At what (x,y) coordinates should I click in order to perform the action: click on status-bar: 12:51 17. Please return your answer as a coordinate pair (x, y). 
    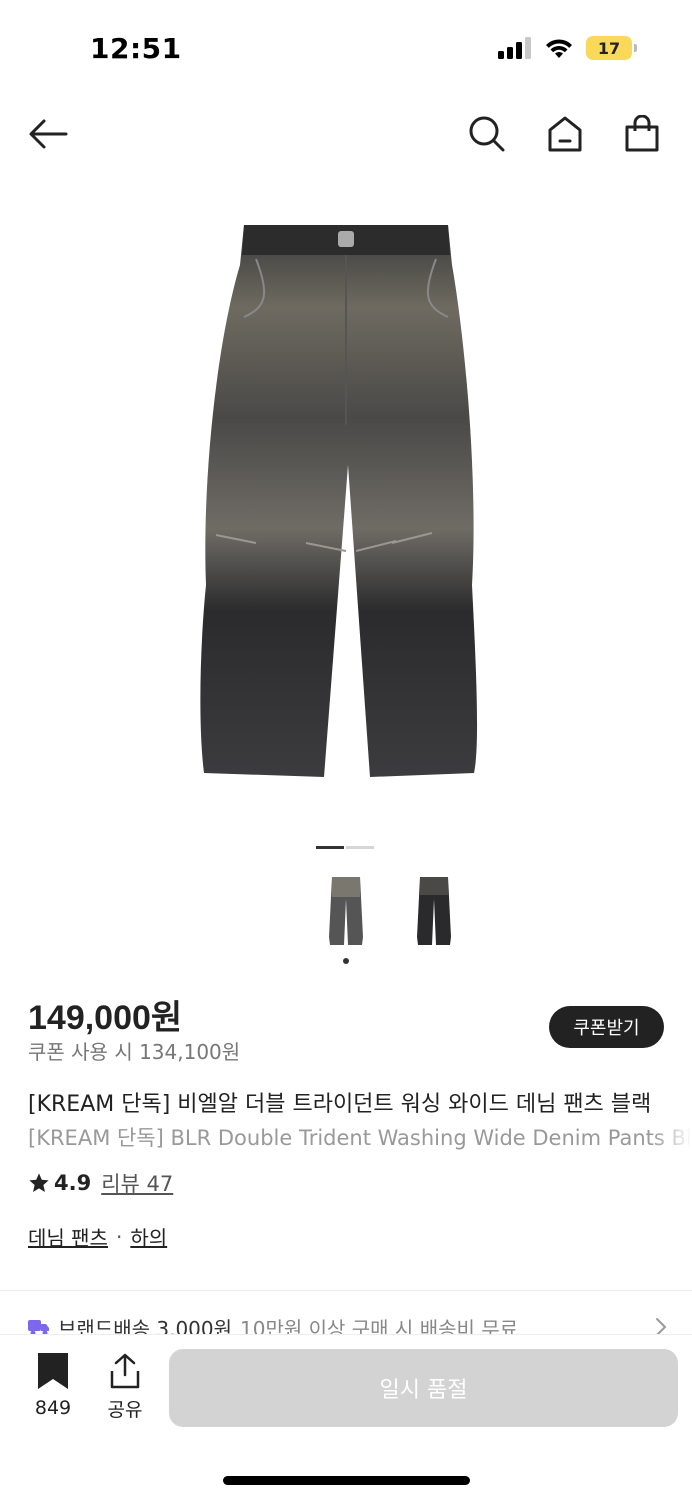
    Looking at the image, I should click on (346, 48).